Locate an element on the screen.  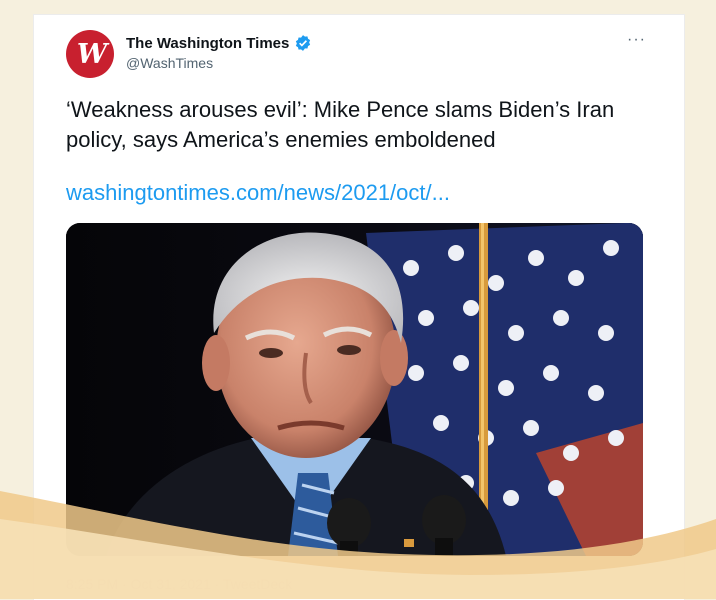
more-options-icon: ··· is located at coordinates (636, 40).